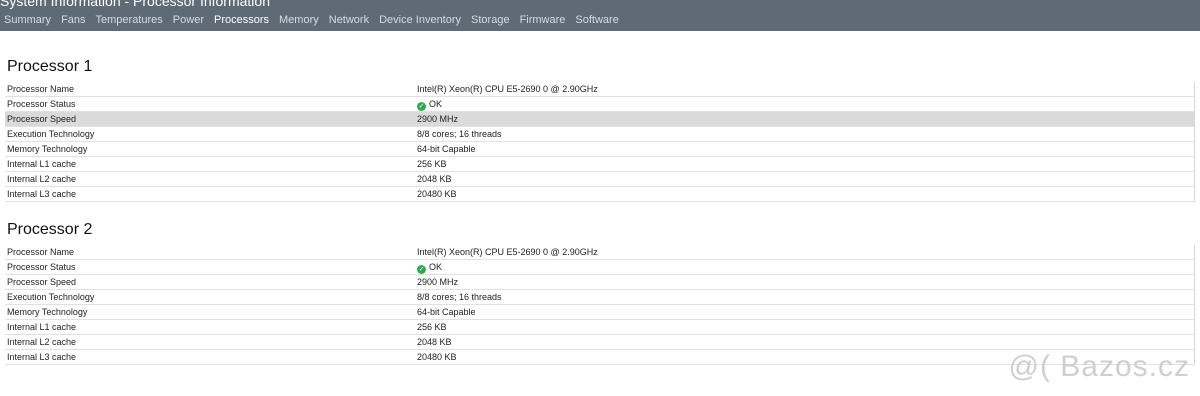 The width and height of the screenshot is (1200, 396). Describe the element at coordinates (349, 22) in the screenshot. I see `tab-network: Network` at that location.